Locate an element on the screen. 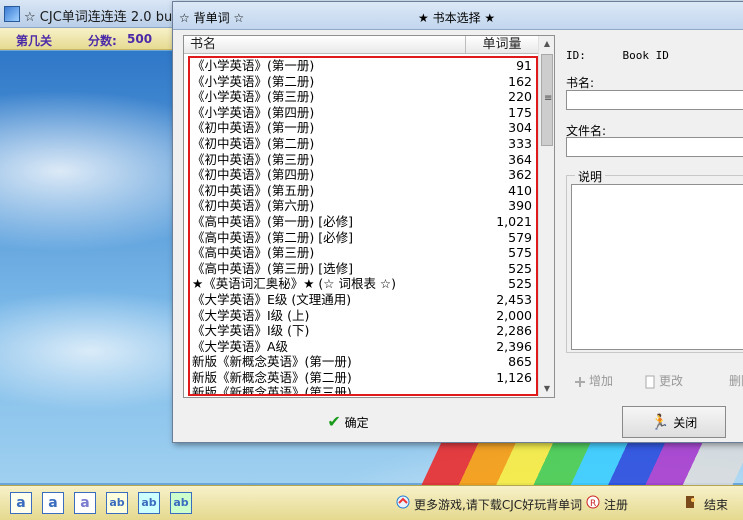 The width and height of the screenshot is (743, 520). list-header: 书名 单词量 is located at coordinates (361, 45).